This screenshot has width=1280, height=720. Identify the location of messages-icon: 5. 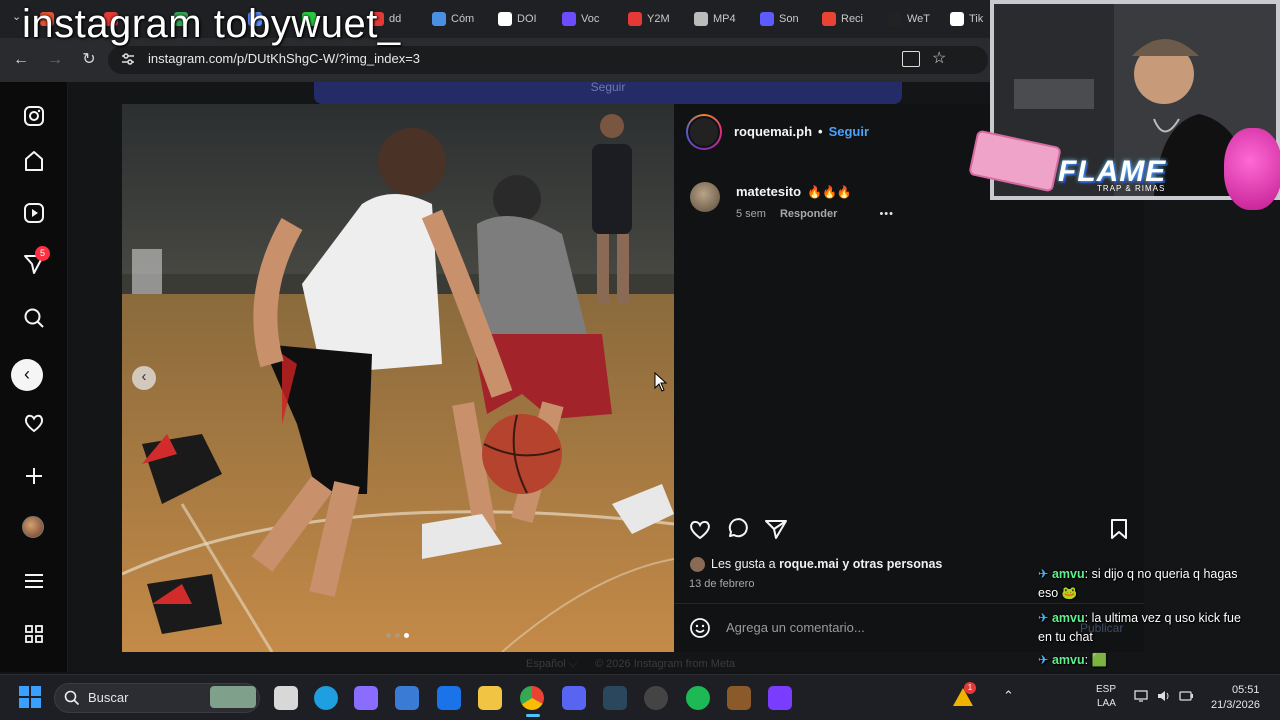
(36, 261).